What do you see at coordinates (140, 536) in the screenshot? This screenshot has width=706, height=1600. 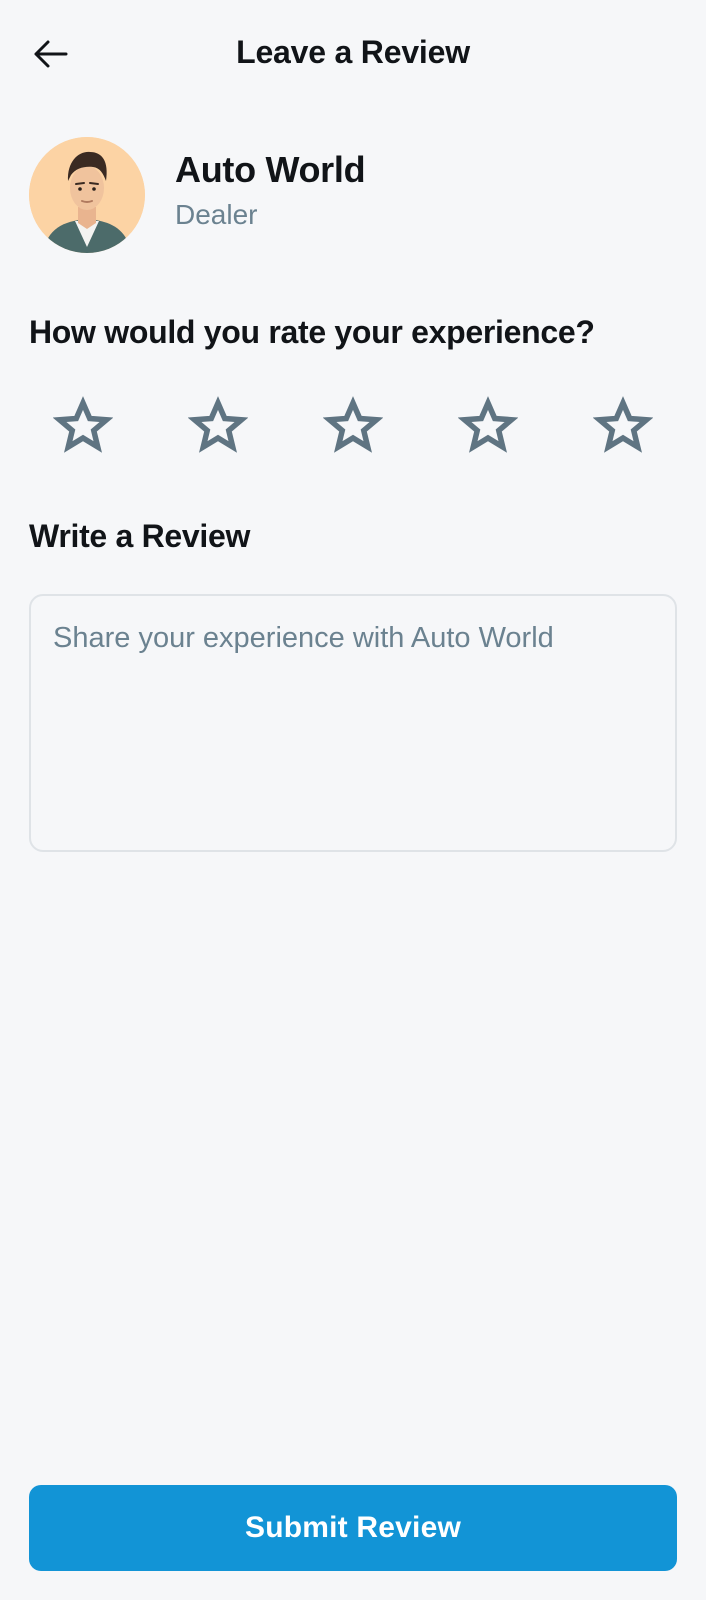 I see `review-section-title: Write a Review` at bounding box center [140, 536].